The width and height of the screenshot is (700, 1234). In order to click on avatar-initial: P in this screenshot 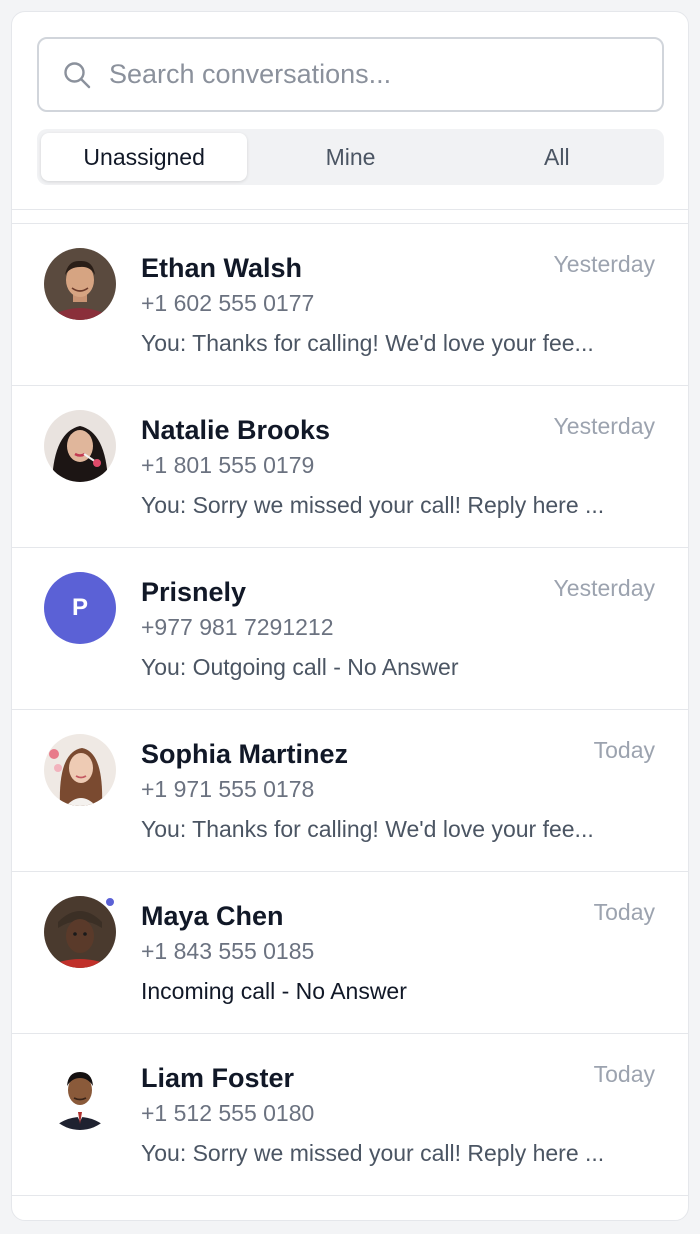, I will do `click(80, 608)`.